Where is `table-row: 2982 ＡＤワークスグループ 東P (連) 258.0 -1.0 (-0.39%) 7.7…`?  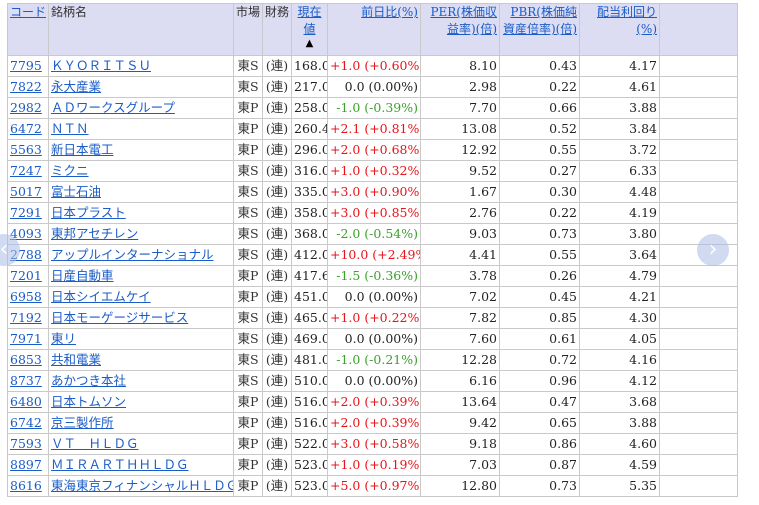
table-row: 2982 ＡＤワークスグループ 東P (連) 258.0 -1.0 (-0.39%) 7.7… is located at coordinates (372, 108).